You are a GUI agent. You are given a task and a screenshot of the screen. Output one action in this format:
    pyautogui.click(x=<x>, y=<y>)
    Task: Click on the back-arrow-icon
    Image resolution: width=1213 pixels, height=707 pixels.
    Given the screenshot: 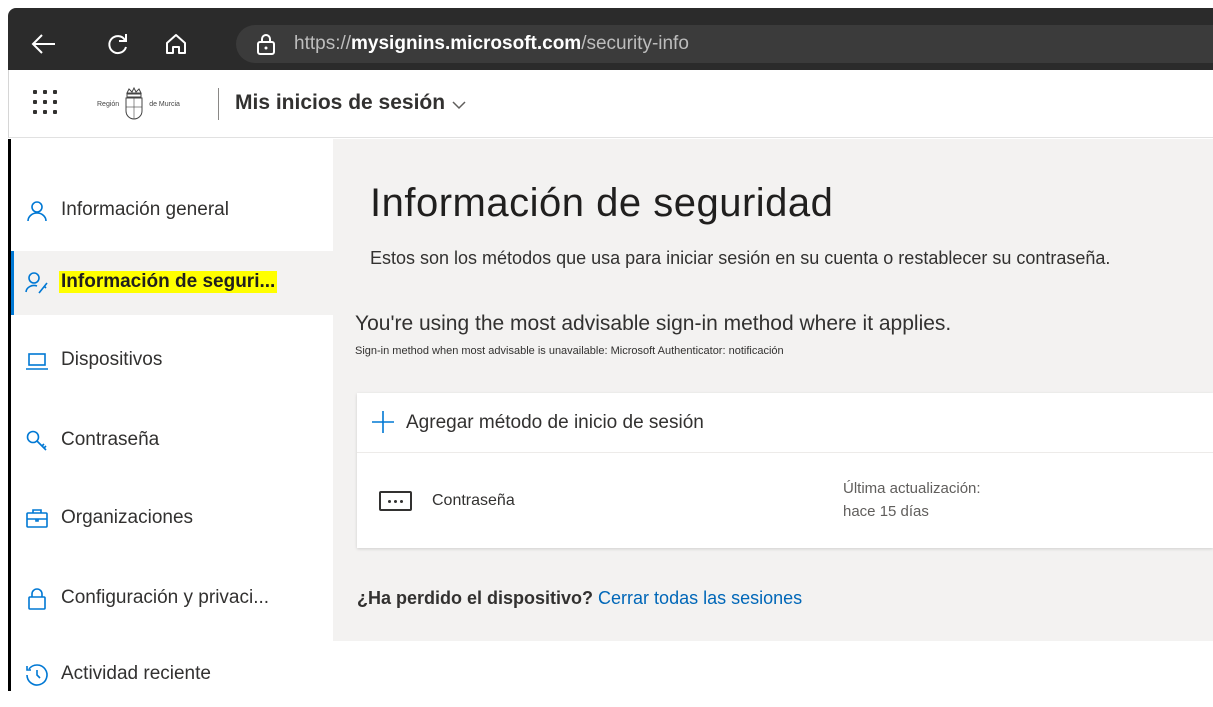 What is the action you would take?
    pyautogui.click(x=43, y=44)
    